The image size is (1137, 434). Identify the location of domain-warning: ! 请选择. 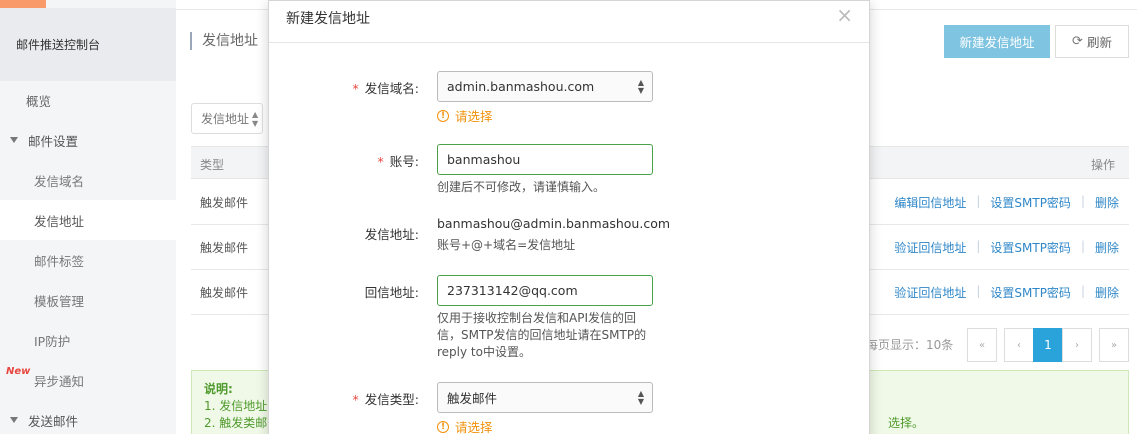
(465, 115).